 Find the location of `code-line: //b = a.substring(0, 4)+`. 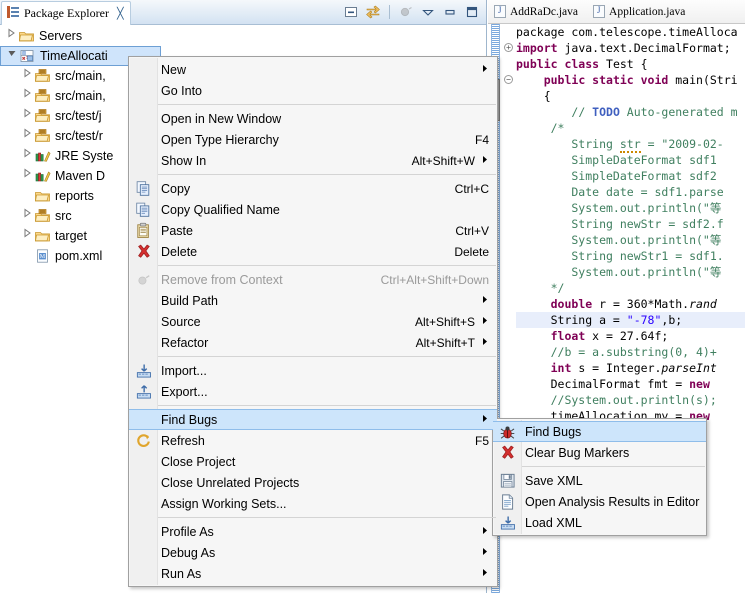

code-line: //b = a.substring(0, 4)+ is located at coordinates (630, 352).